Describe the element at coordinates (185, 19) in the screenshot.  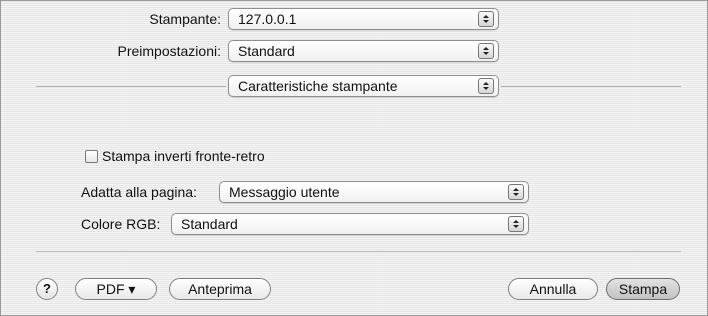
I see `printer-label: Stampante:` at that location.